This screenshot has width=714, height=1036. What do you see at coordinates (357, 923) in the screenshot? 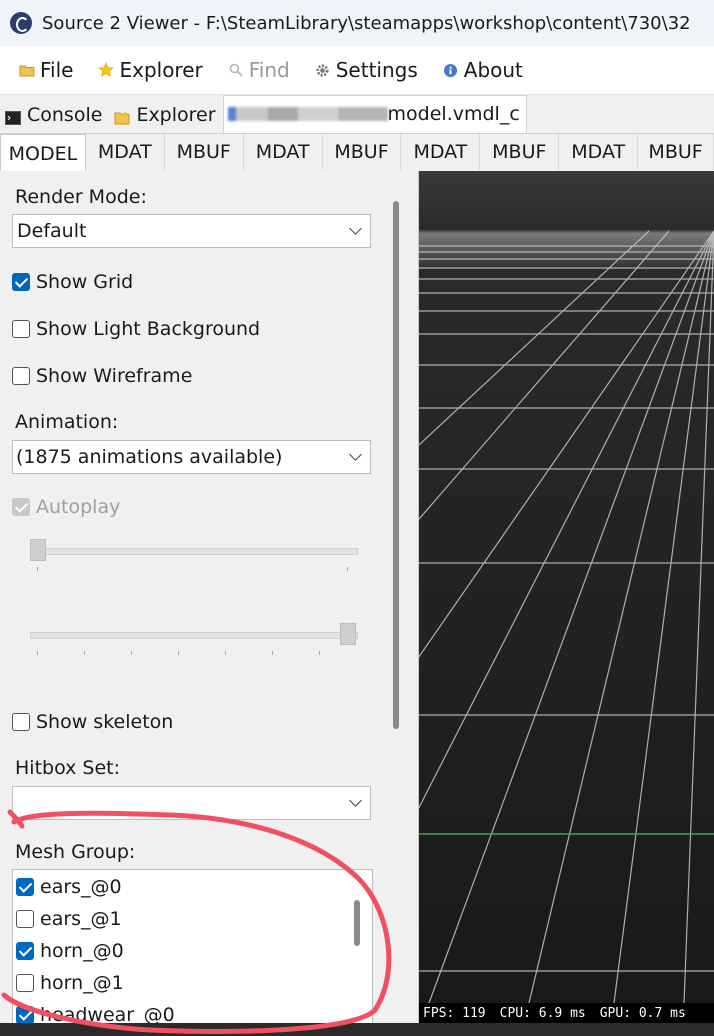
I see `mesh-list-scrollbar` at bounding box center [357, 923].